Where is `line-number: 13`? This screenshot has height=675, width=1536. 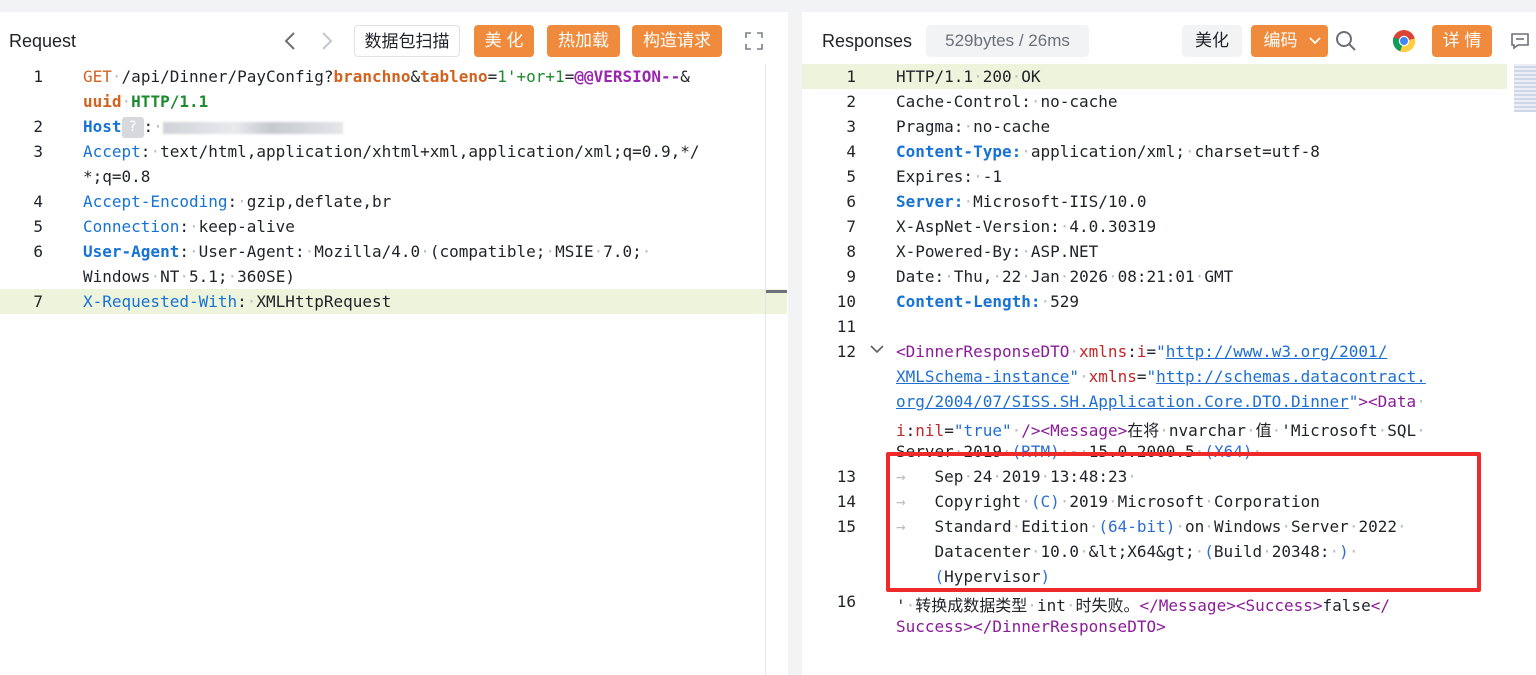 line-number: 13 is located at coordinates (846, 476).